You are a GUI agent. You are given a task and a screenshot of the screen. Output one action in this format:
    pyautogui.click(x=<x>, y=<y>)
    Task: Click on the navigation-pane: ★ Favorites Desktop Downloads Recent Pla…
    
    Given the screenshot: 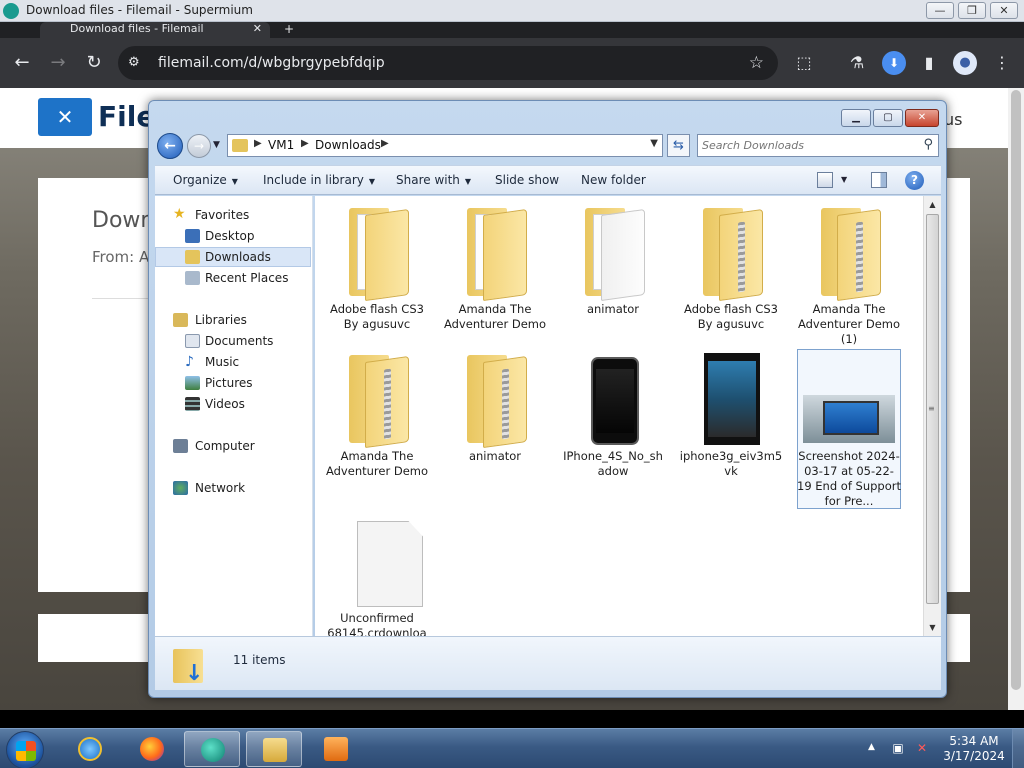 What is the action you would take?
    pyautogui.click(x=234, y=416)
    